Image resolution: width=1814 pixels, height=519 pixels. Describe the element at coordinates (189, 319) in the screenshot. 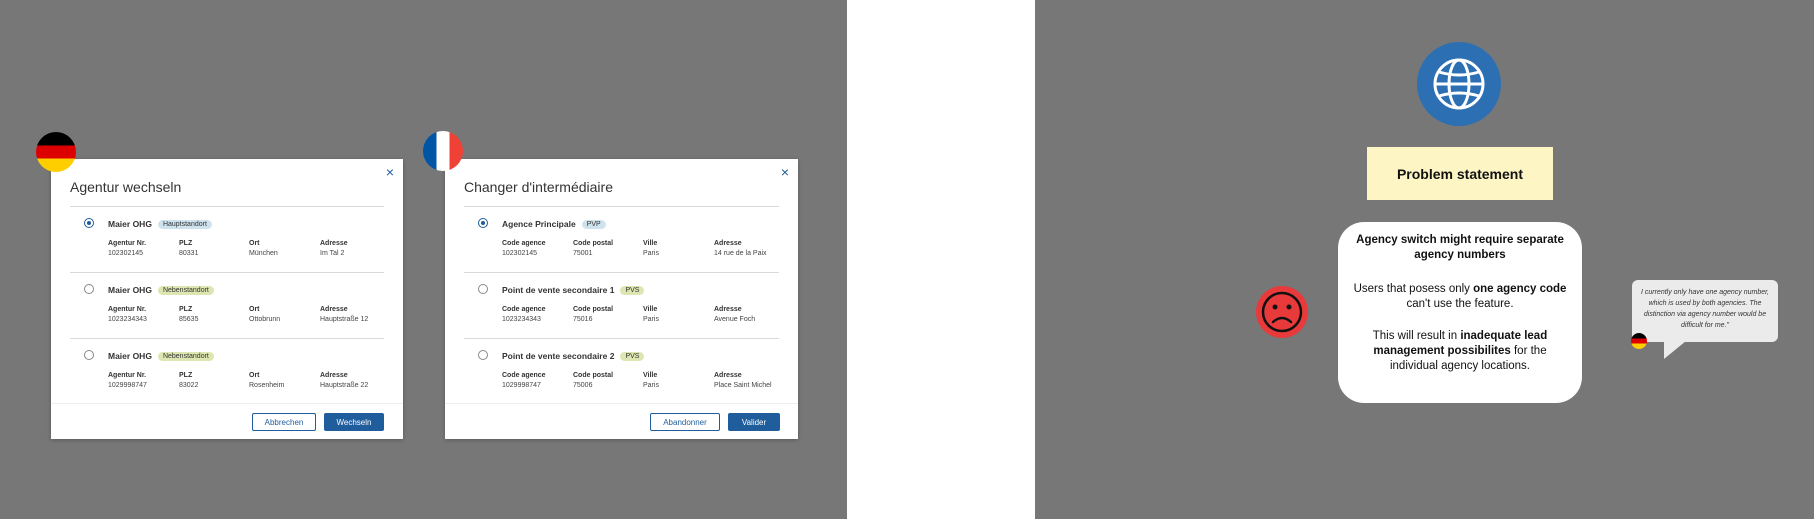

I see `cell-value: 85635` at that location.